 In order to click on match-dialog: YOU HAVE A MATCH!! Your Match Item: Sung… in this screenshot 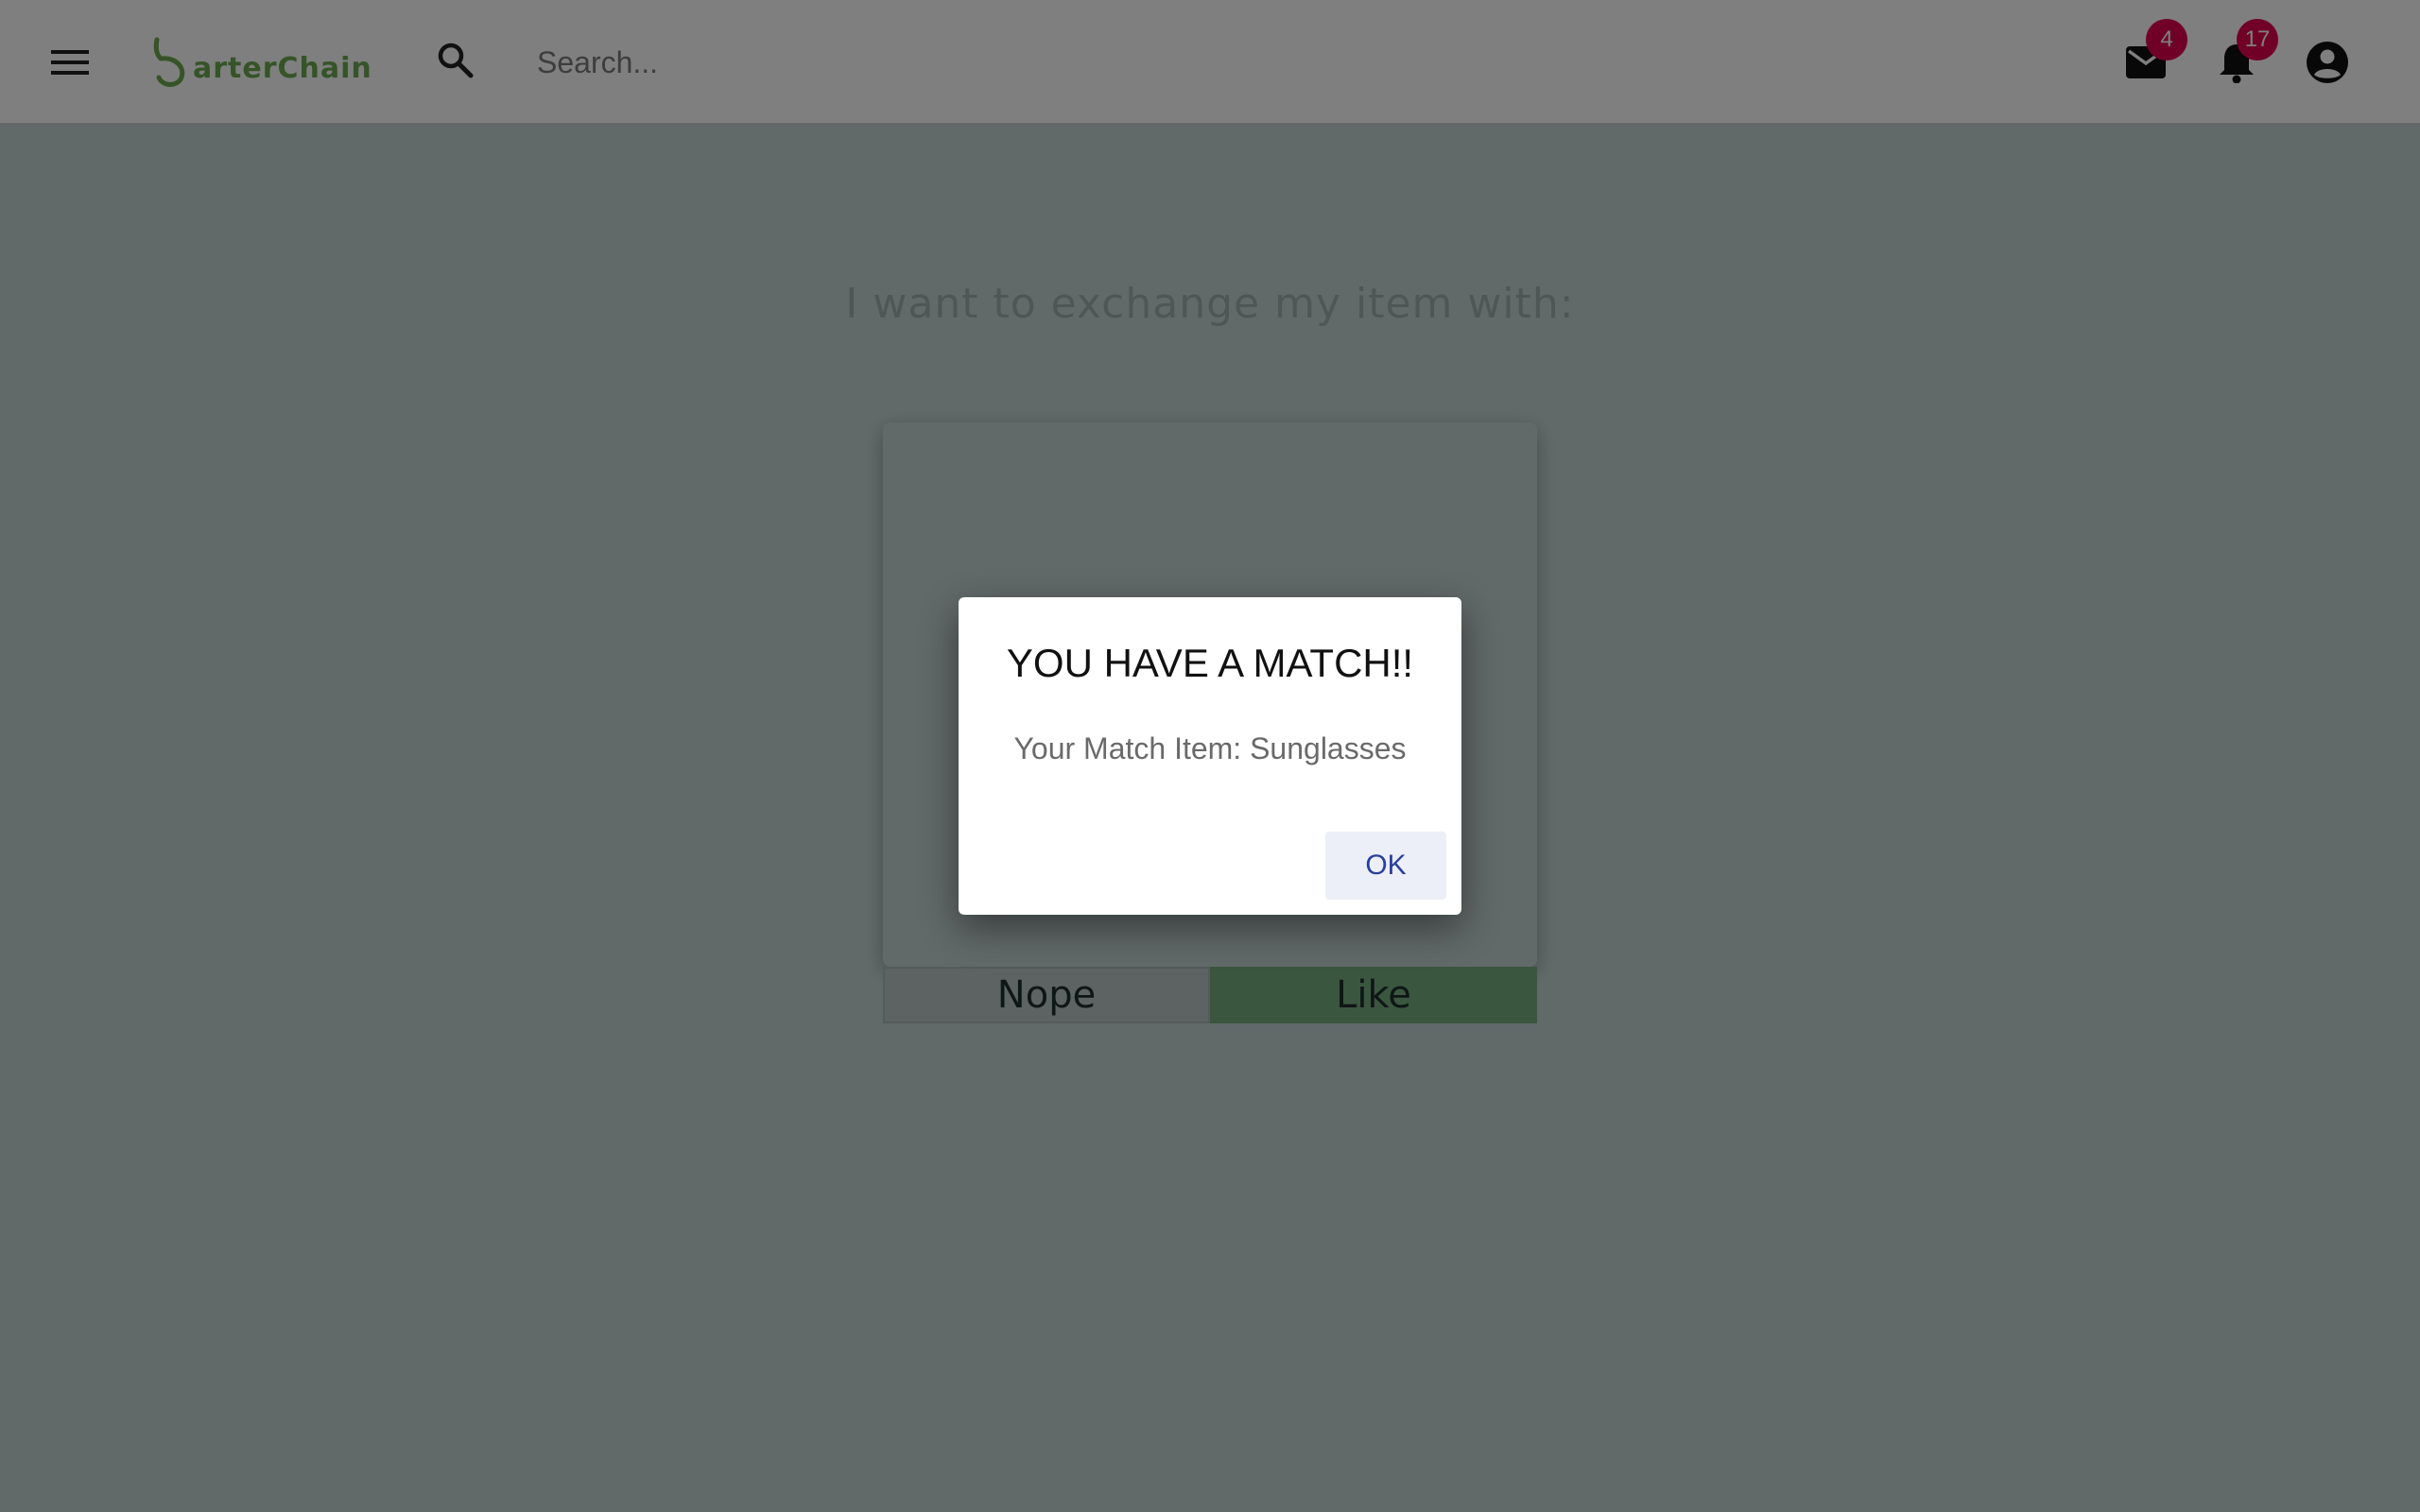, I will do `click(1210, 756)`.